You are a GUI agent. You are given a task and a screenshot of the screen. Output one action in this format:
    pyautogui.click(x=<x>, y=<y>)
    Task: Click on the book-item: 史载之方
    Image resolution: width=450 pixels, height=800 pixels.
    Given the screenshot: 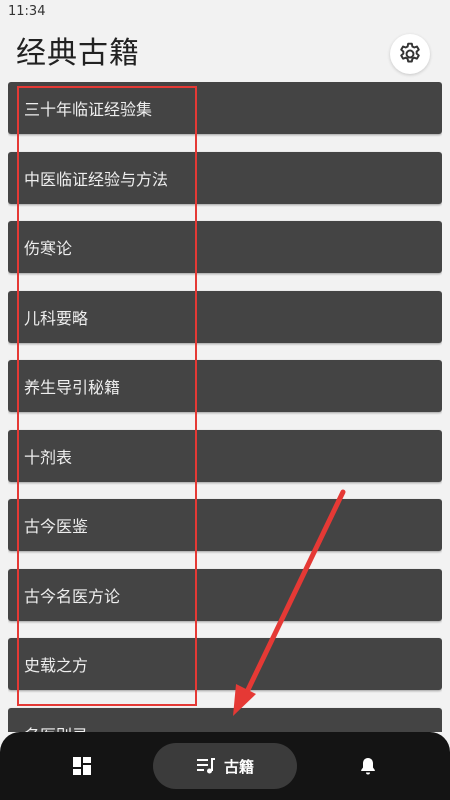 What is the action you would take?
    pyautogui.click(x=225, y=664)
    